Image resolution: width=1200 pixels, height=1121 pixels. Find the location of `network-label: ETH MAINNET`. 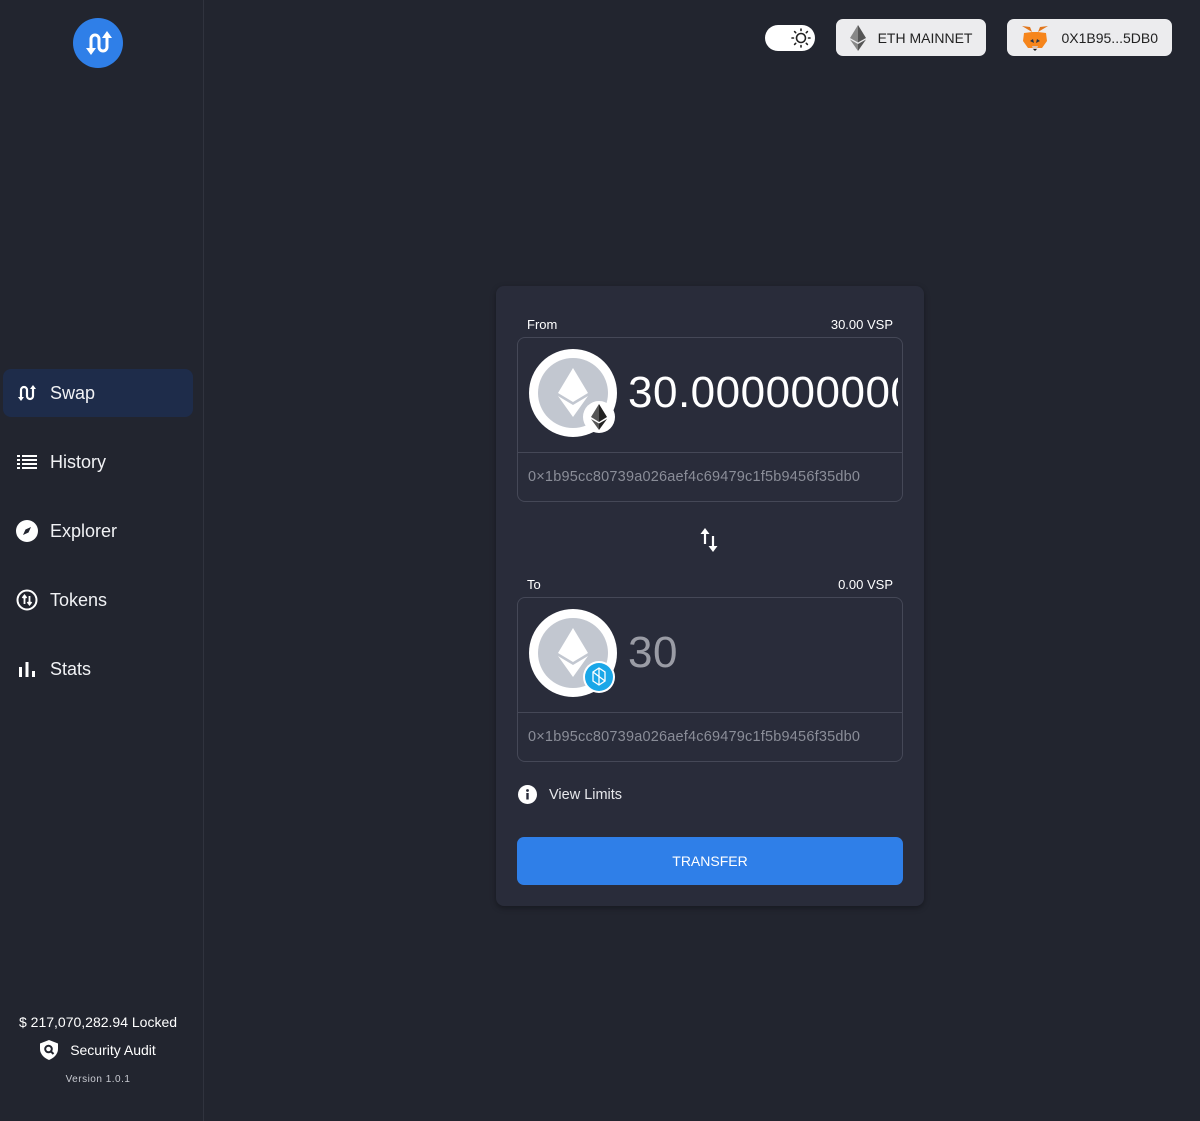

network-label: ETH MAINNET is located at coordinates (925, 37).